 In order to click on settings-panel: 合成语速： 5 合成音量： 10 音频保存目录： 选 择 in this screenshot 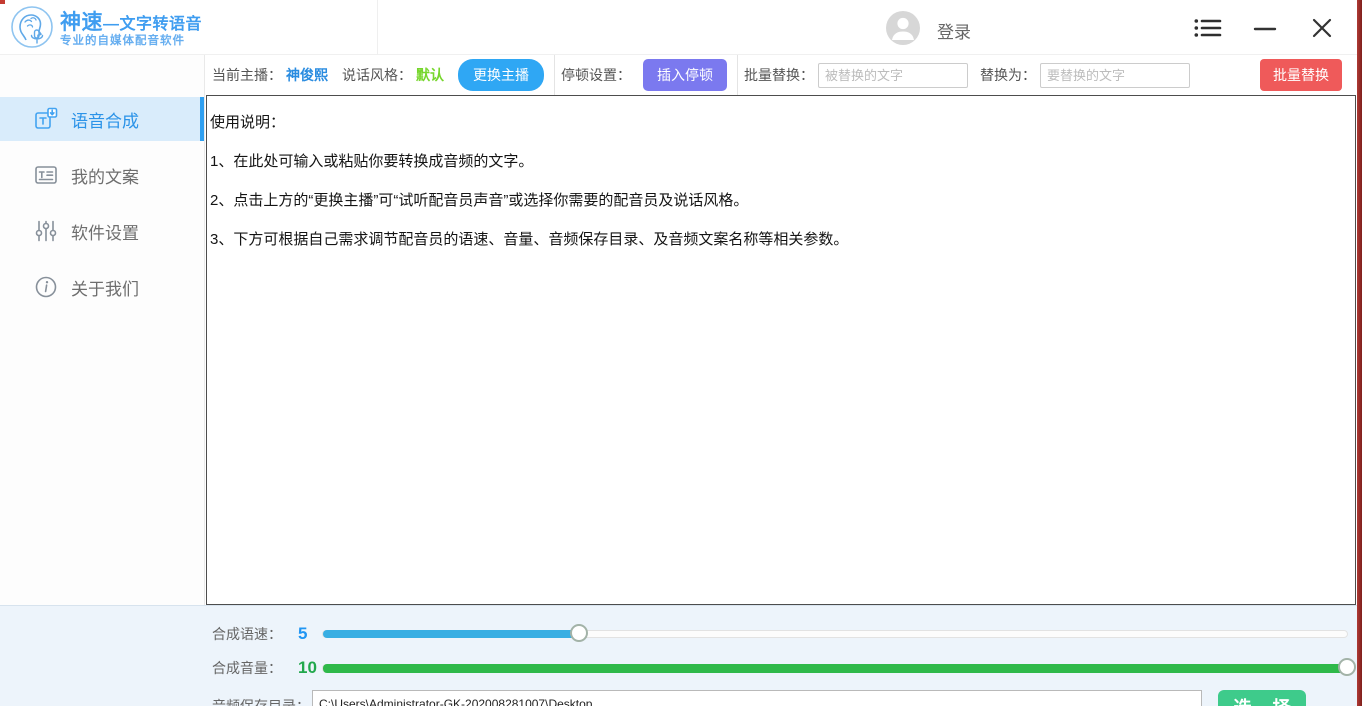, I will do `click(681, 655)`.